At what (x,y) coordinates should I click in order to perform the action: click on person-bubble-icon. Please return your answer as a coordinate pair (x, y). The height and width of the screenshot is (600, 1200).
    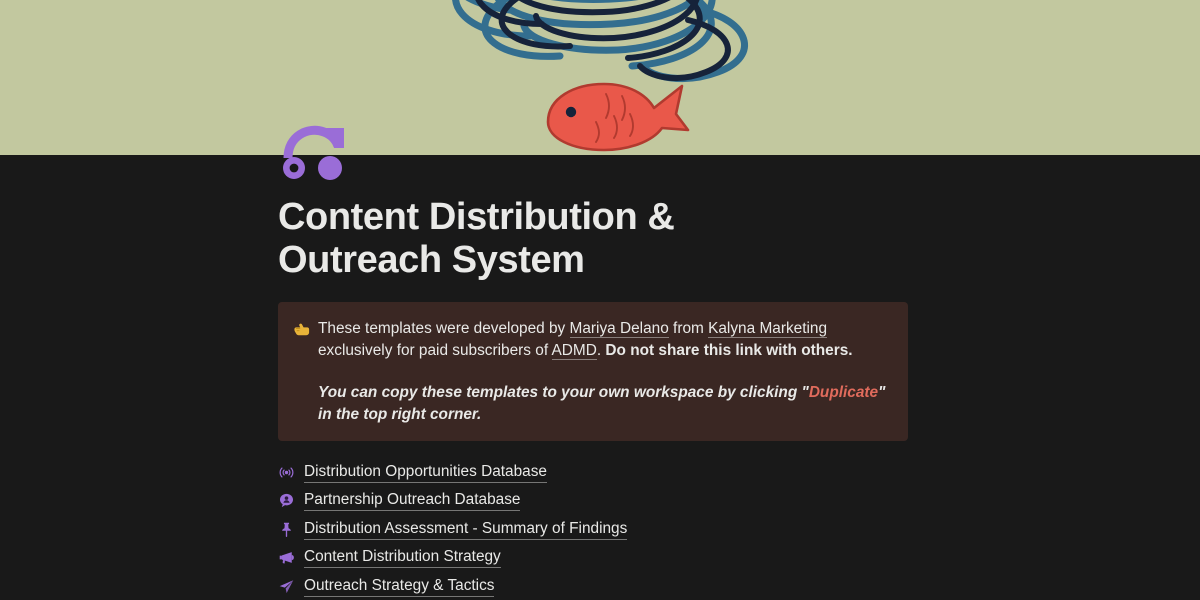
    Looking at the image, I should click on (291, 501).